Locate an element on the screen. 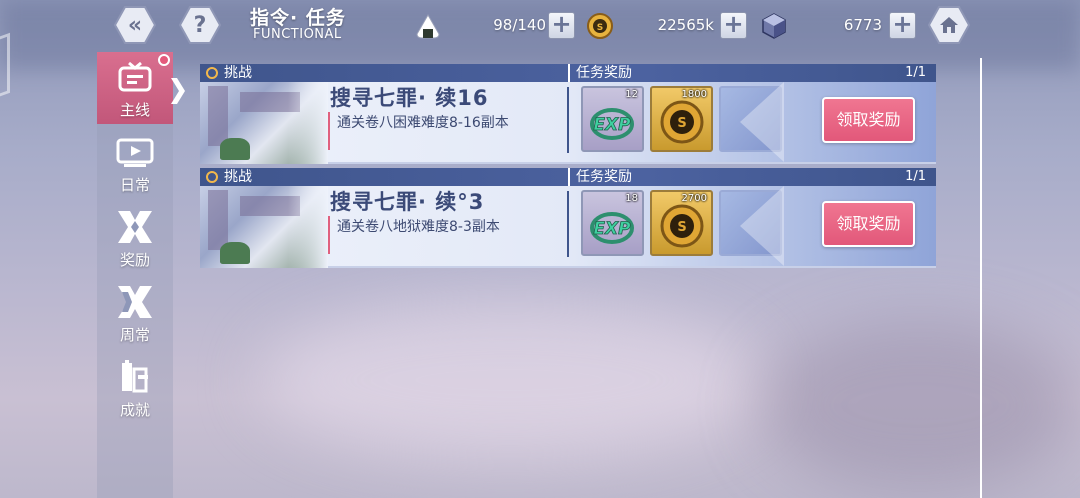 The image size is (1080, 498). coin-reward-item: S 2700 is located at coordinates (681, 223).